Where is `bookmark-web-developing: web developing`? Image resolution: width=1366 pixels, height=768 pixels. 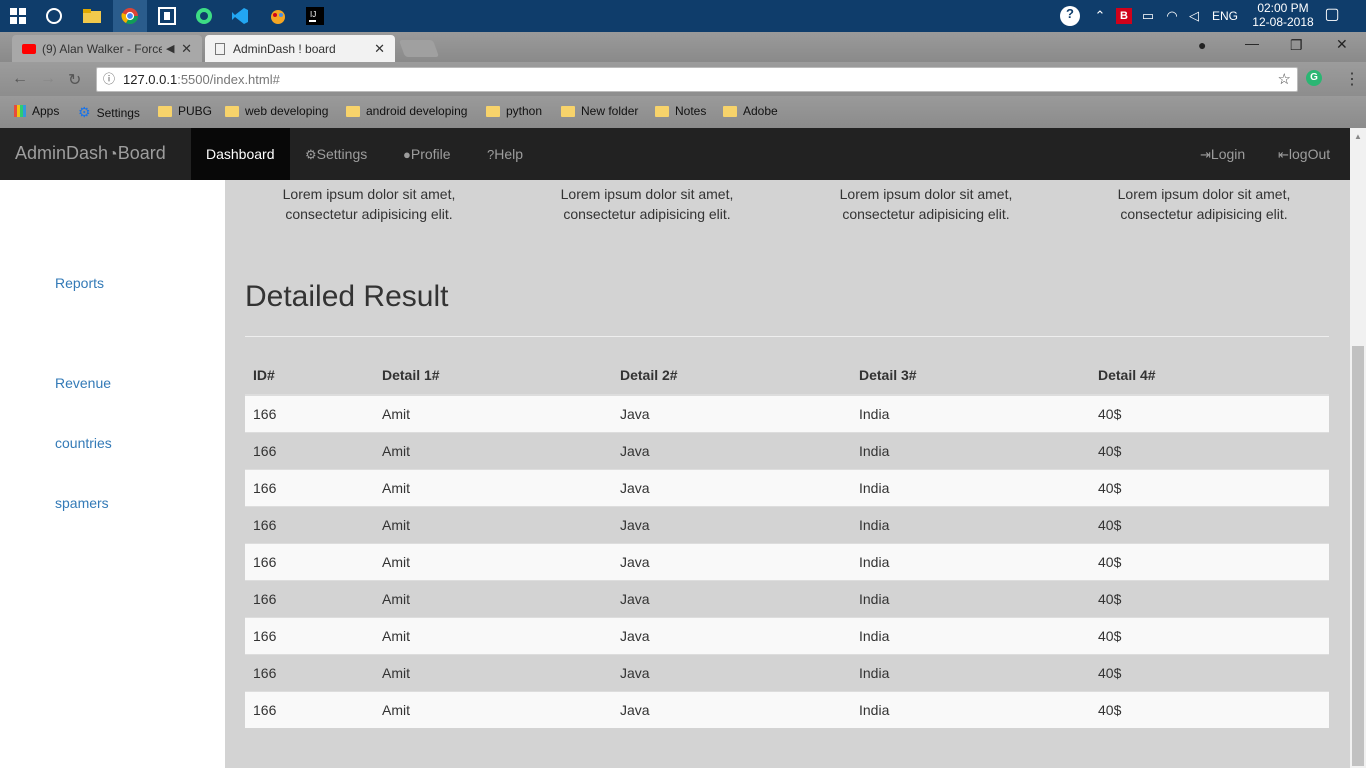 bookmark-web-developing: web developing is located at coordinates (276, 111).